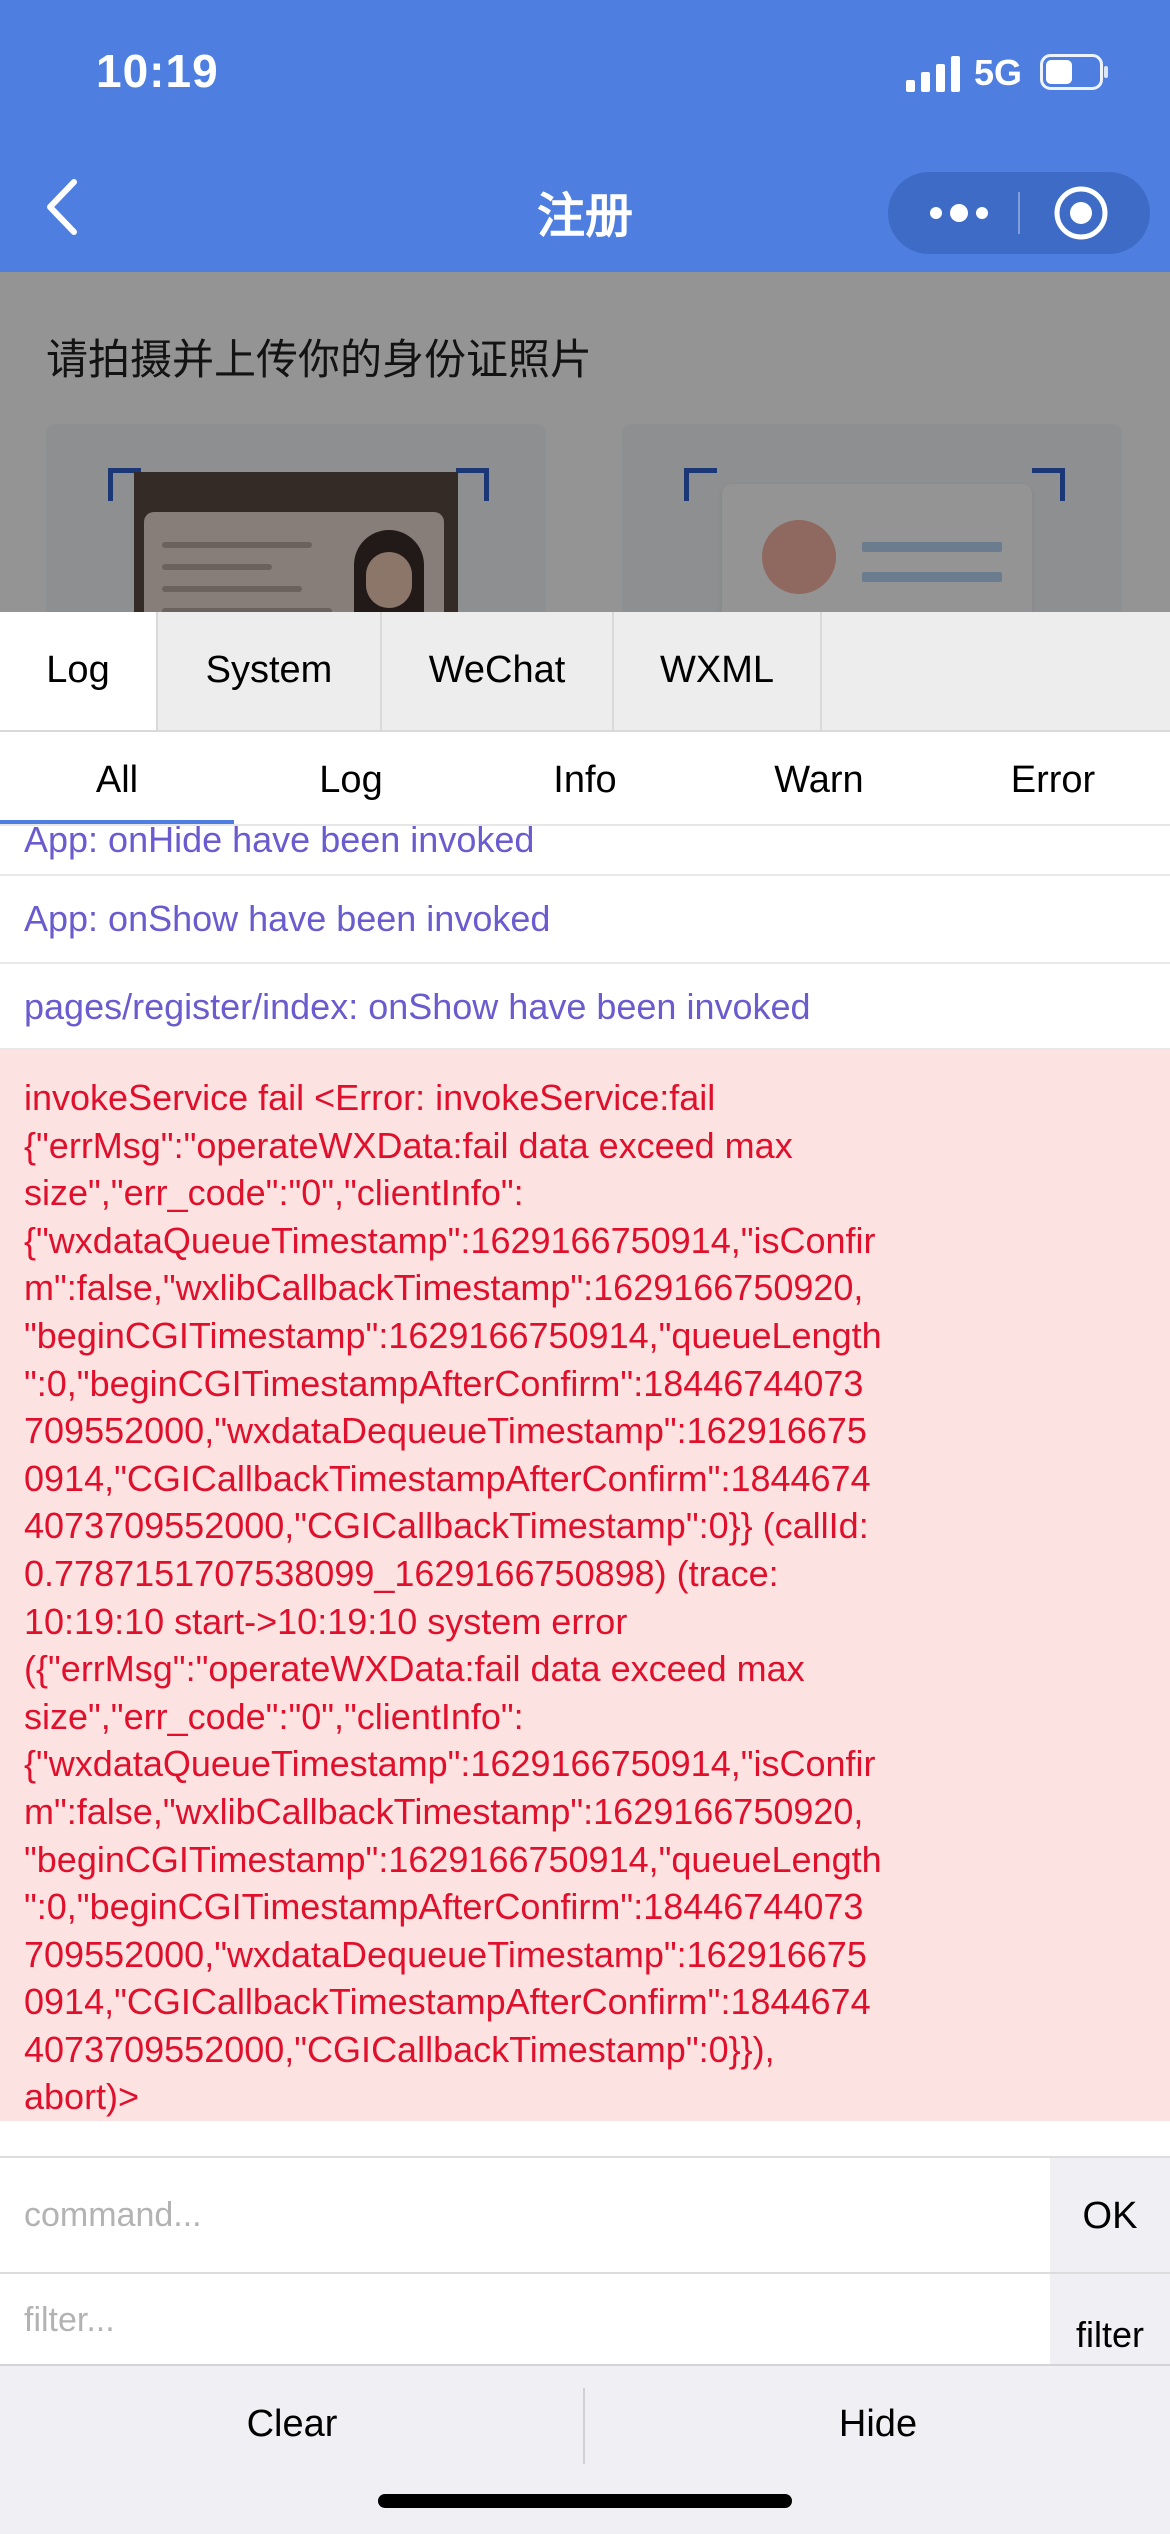 The height and width of the screenshot is (2534, 1170). I want to click on error-line: 10:19:10 start->10:19:10 system error, so click(326, 1621).